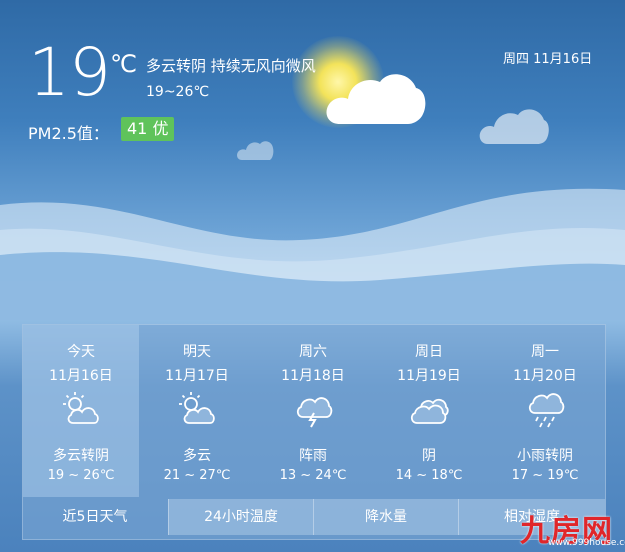 Image resolution: width=625 pixels, height=552 pixels. I want to click on logo-url: www.999house.com, so click(586, 543).